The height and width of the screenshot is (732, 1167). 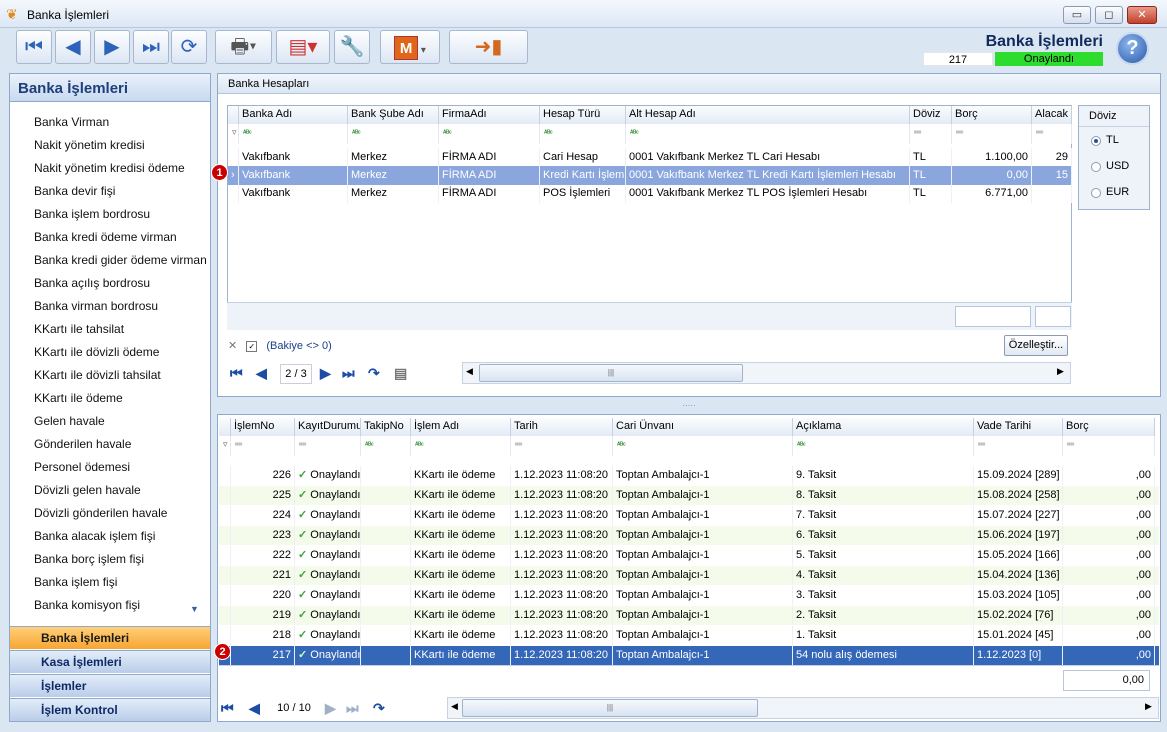 What do you see at coordinates (489, 115) in the screenshot?
I see `column-header: FirmaAdı` at bounding box center [489, 115].